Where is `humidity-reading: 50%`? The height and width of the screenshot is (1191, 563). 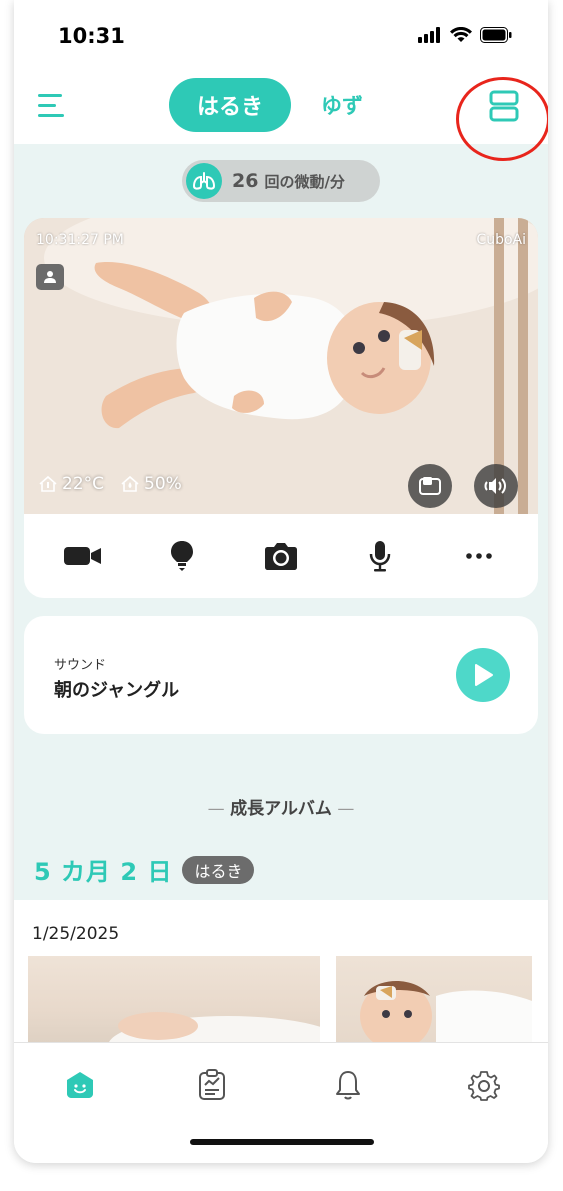
humidity-reading: 50% is located at coordinates (151, 484).